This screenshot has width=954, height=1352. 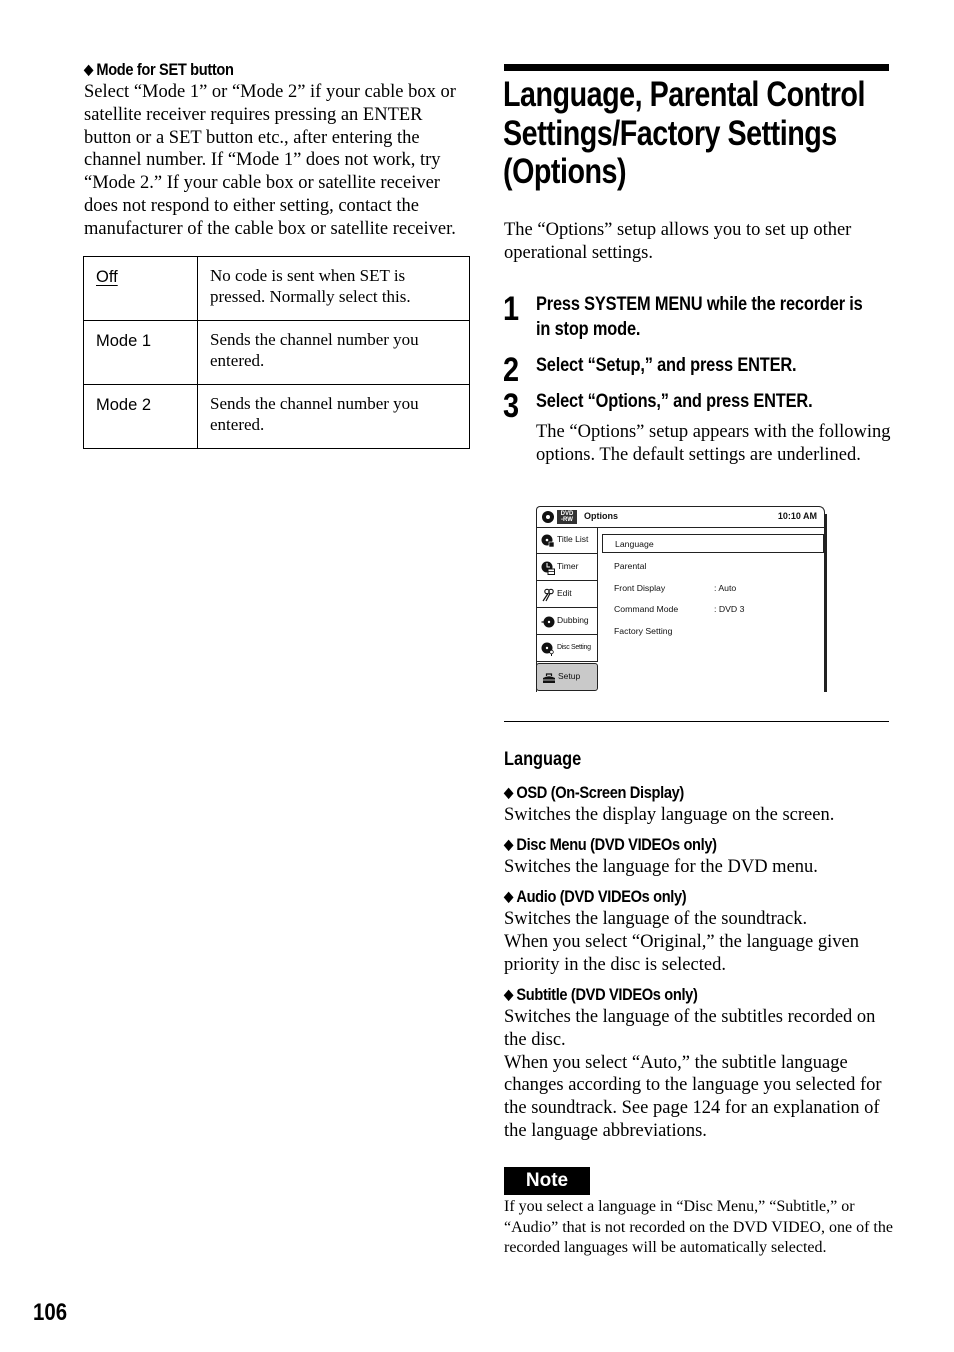 I want to click on option-description: Switches the language of the soundtrack., so click(x=656, y=919).